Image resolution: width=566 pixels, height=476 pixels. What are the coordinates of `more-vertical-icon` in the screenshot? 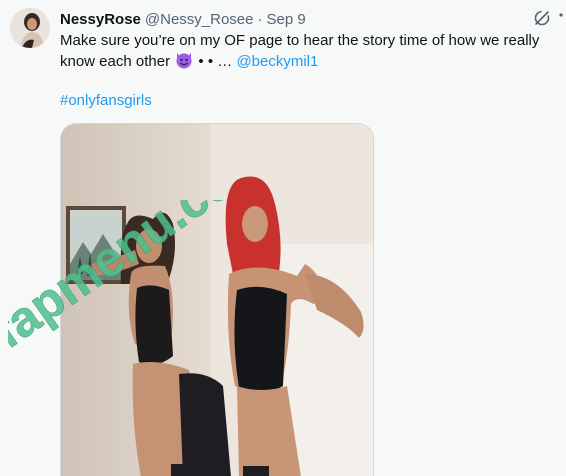 It's located at (561, 18).